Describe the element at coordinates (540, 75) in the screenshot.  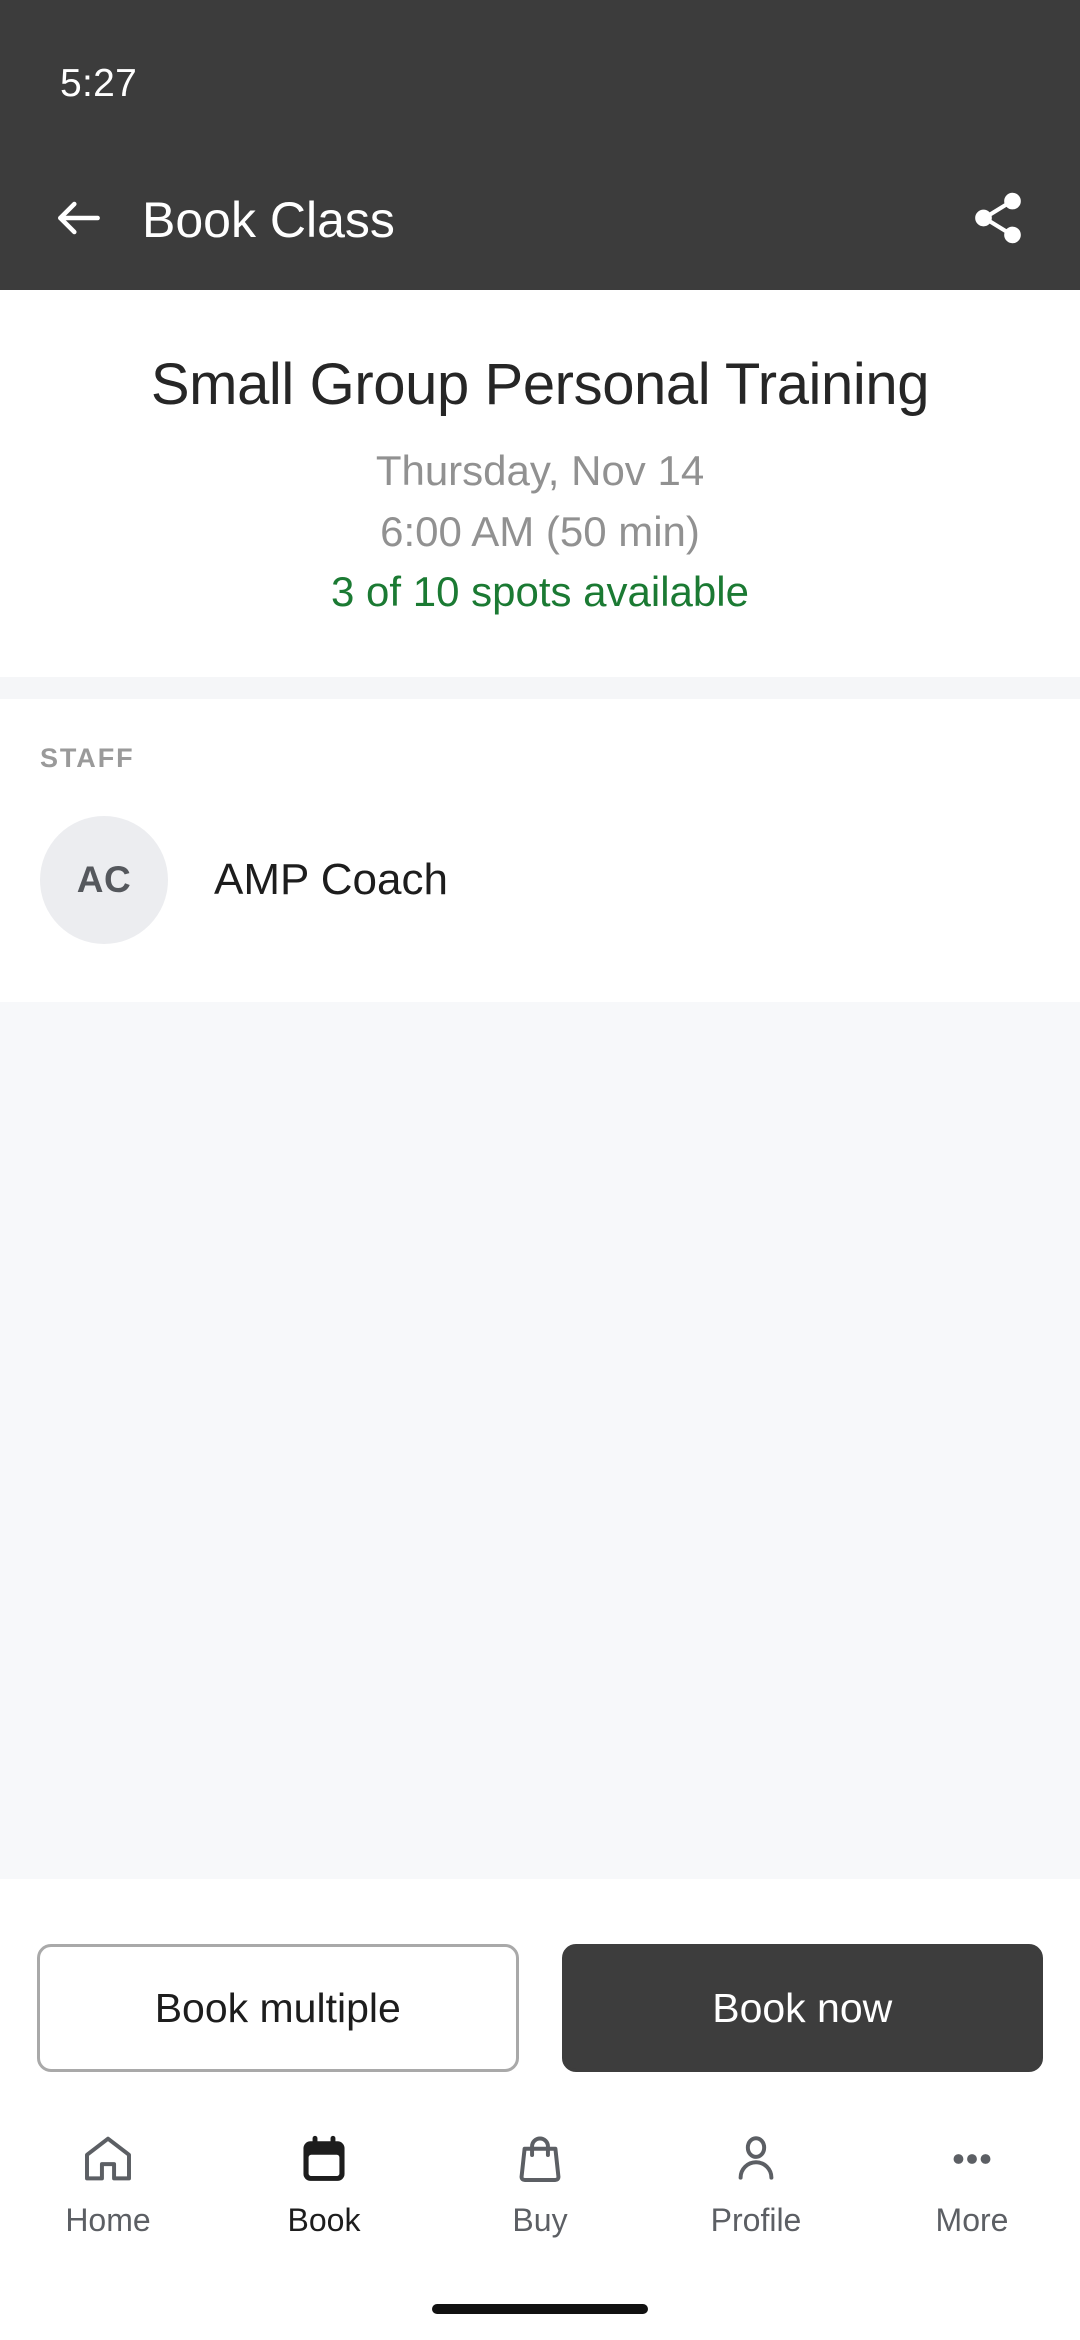
I see `status-bar: 5:27` at that location.